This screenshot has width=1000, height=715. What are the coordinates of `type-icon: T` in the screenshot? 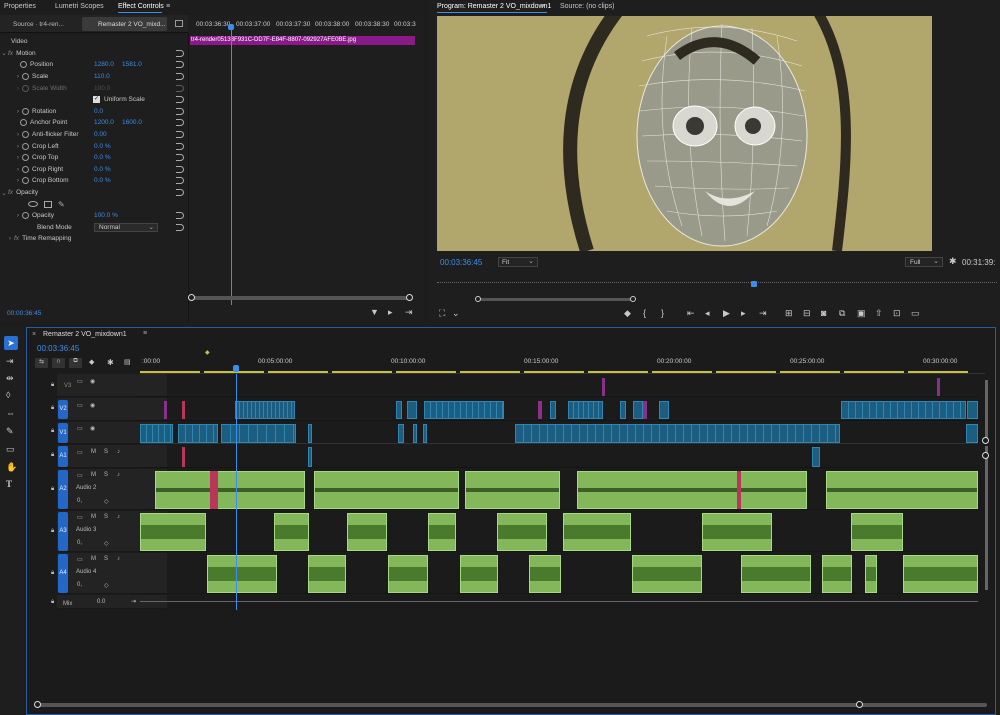 It's located at (9, 484).